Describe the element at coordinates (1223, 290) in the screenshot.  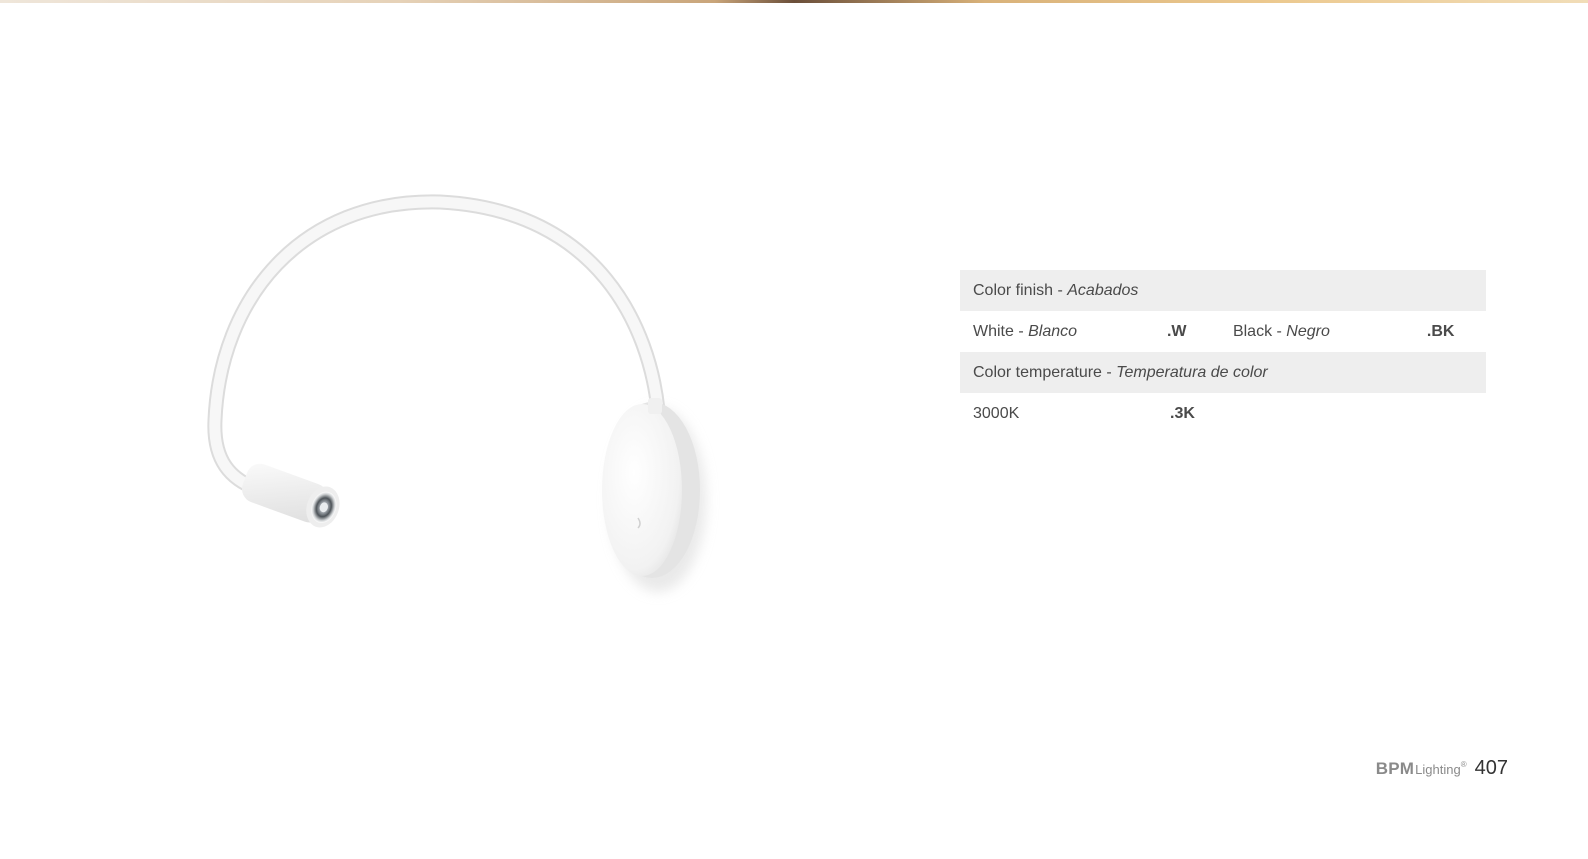
I see `color-finish-header-row: Color finish - Acabados` at that location.